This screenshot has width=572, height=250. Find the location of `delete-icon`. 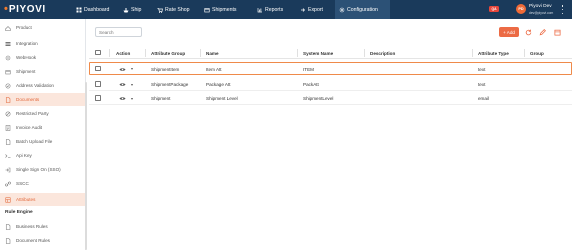

delete-icon is located at coordinates (557, 32).